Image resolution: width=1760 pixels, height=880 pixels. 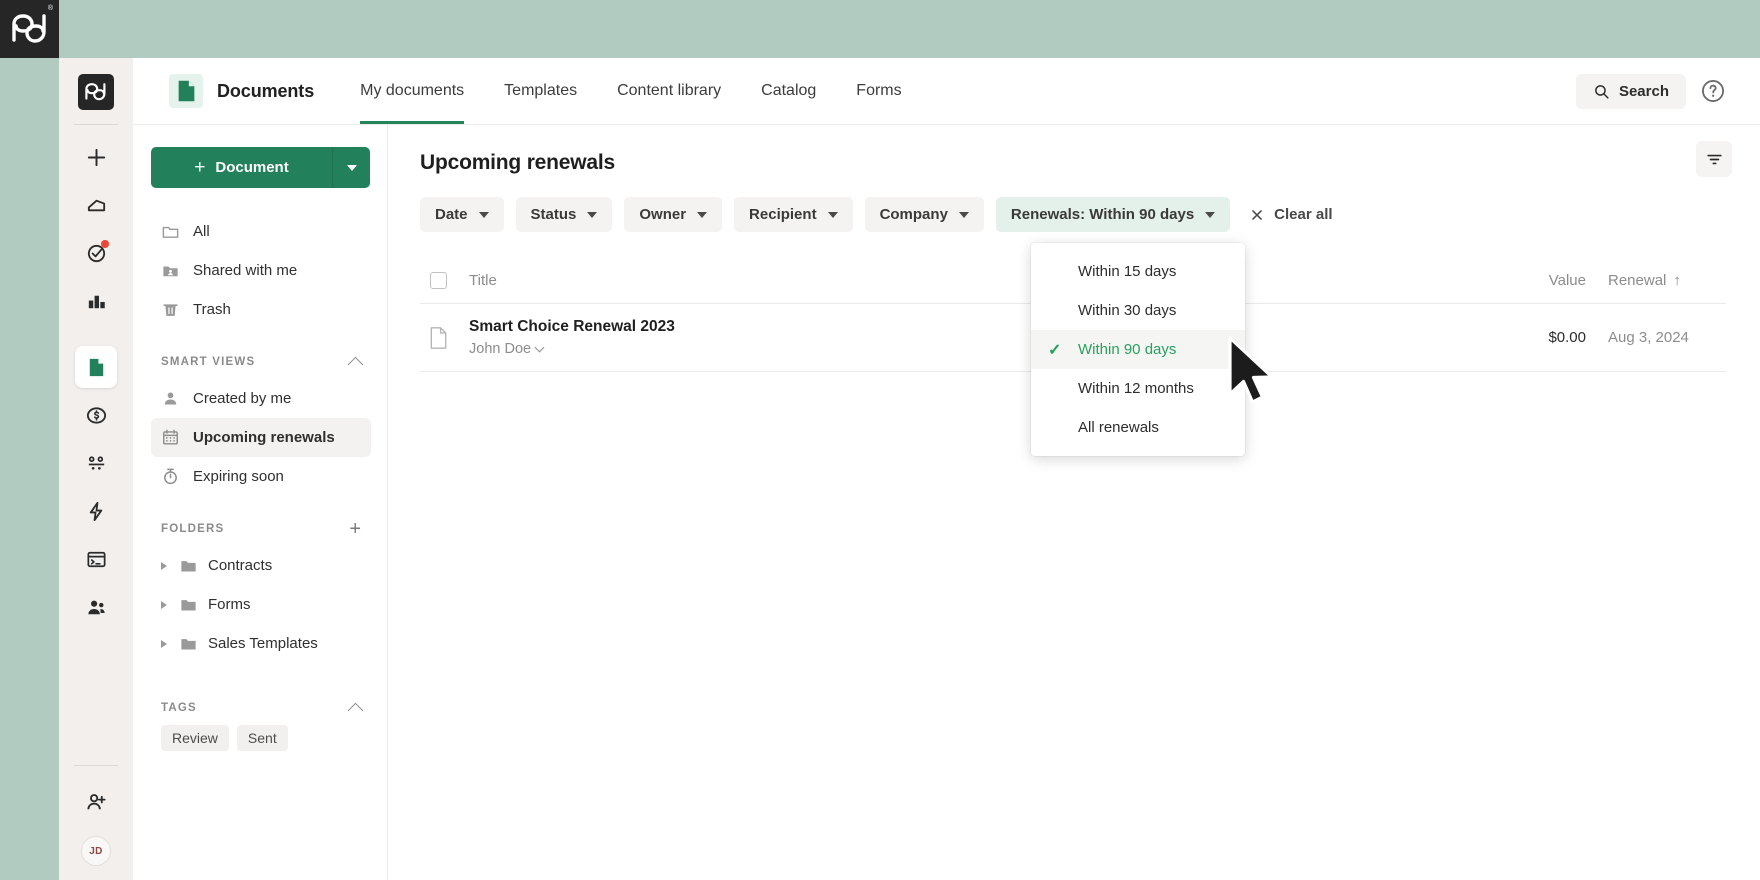 I want to click on filter-status: Status, so click(x=564, y=214).